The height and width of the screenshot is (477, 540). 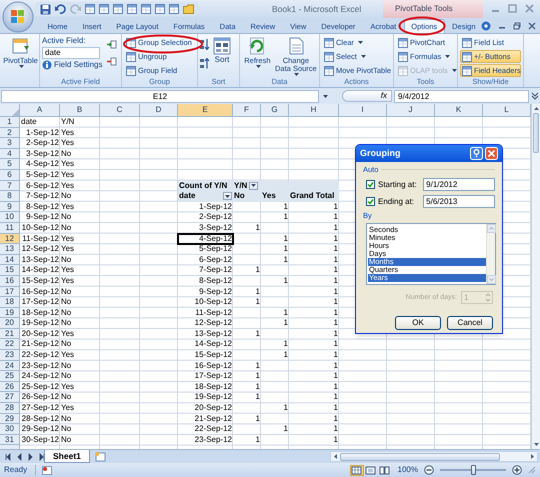 What do you see at coordinates (10, 164) in the screenshot?
I see `row-header: 5` at bounding box center [10, 164].